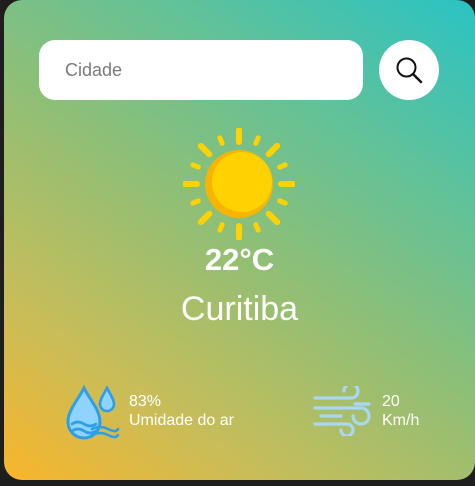 This screenshot has width=475, height=486. Describe the element at coordinates (205, 70) in the screenshot. I see `city-search-input` at that location.